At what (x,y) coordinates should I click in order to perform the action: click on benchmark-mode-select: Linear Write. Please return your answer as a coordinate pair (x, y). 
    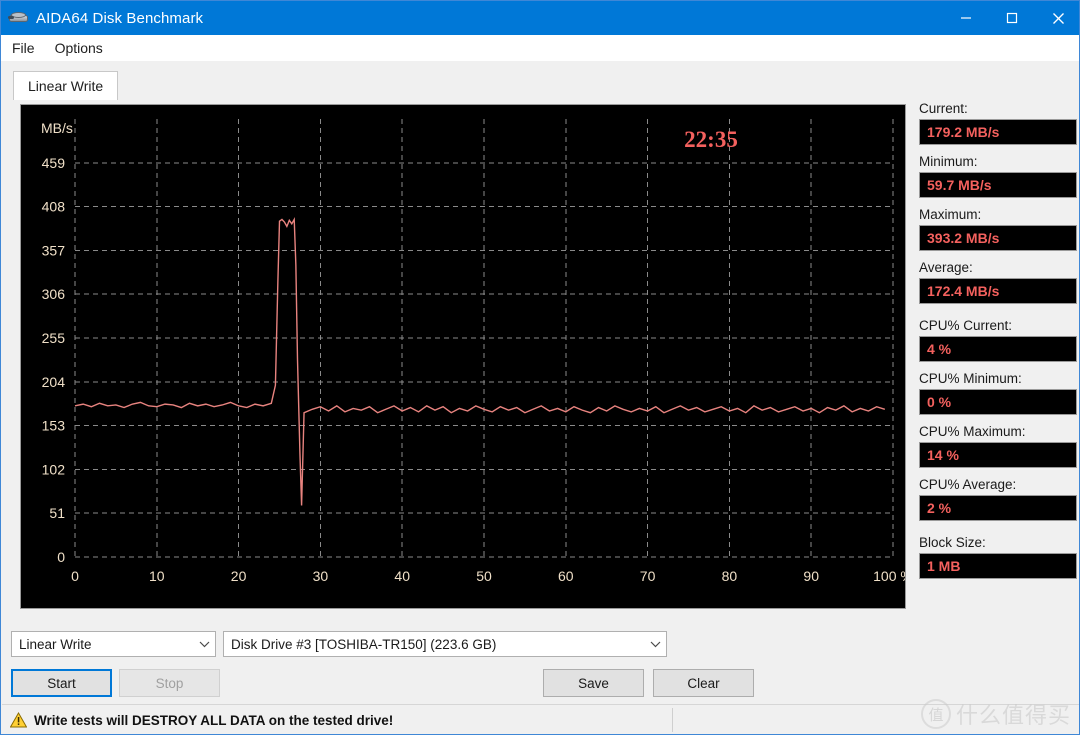
    Looking at the image, I should click on (113, 644).